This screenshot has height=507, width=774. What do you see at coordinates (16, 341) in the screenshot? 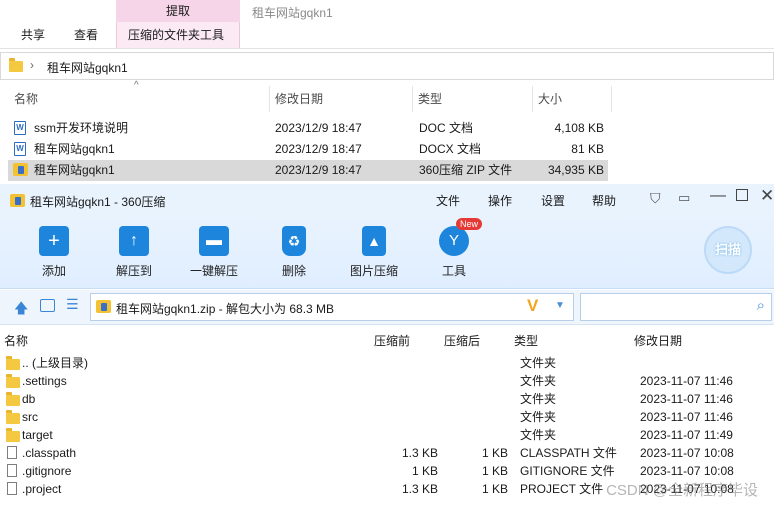
I see `zip-column-name: 名称` at bounding box center [16, 341].